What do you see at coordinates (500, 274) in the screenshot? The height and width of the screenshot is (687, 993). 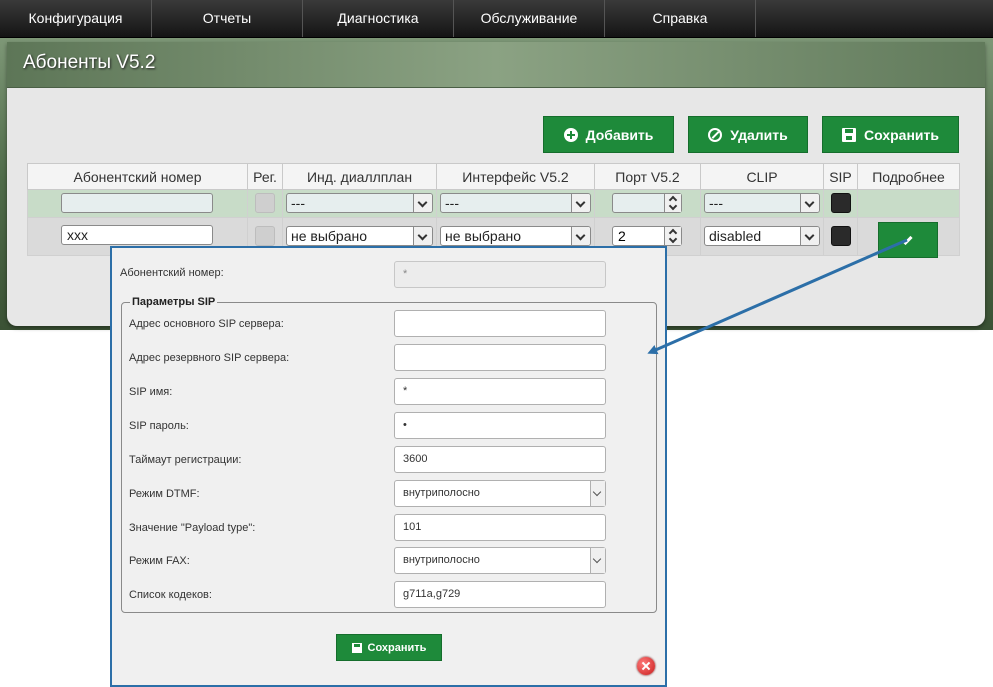 I see `subscriber-number-field: *` at bounding box center [500, 274].